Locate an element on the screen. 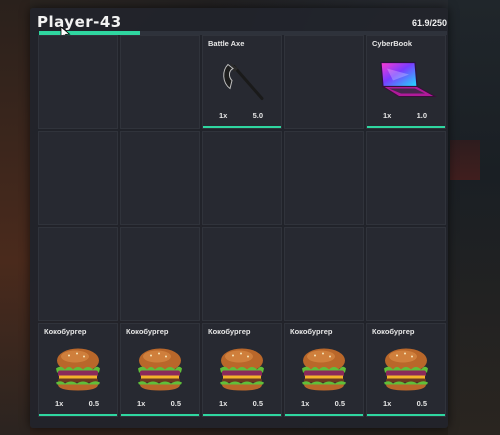 Image resolution: width=500 pixels, height=435 pixels. background-scene-right is located at coordinates (474, 217).